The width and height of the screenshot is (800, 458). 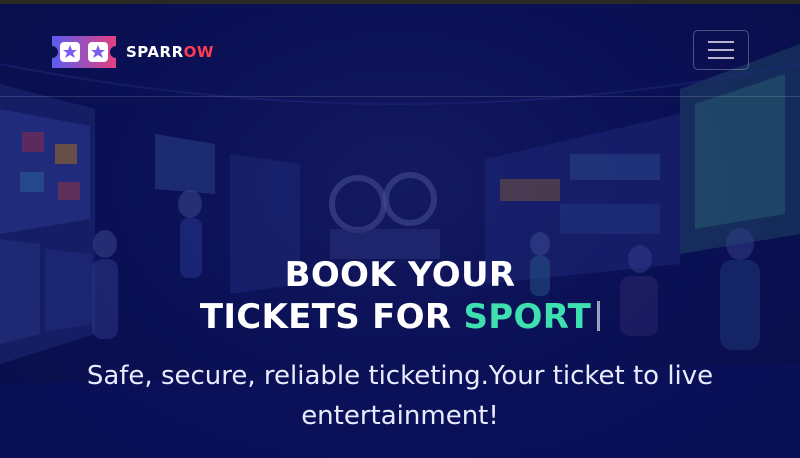 What do you see at coordinates (721, 42) in the screenshot?
I see `hamburger-menu-icon` at bounding box center [721, 42].